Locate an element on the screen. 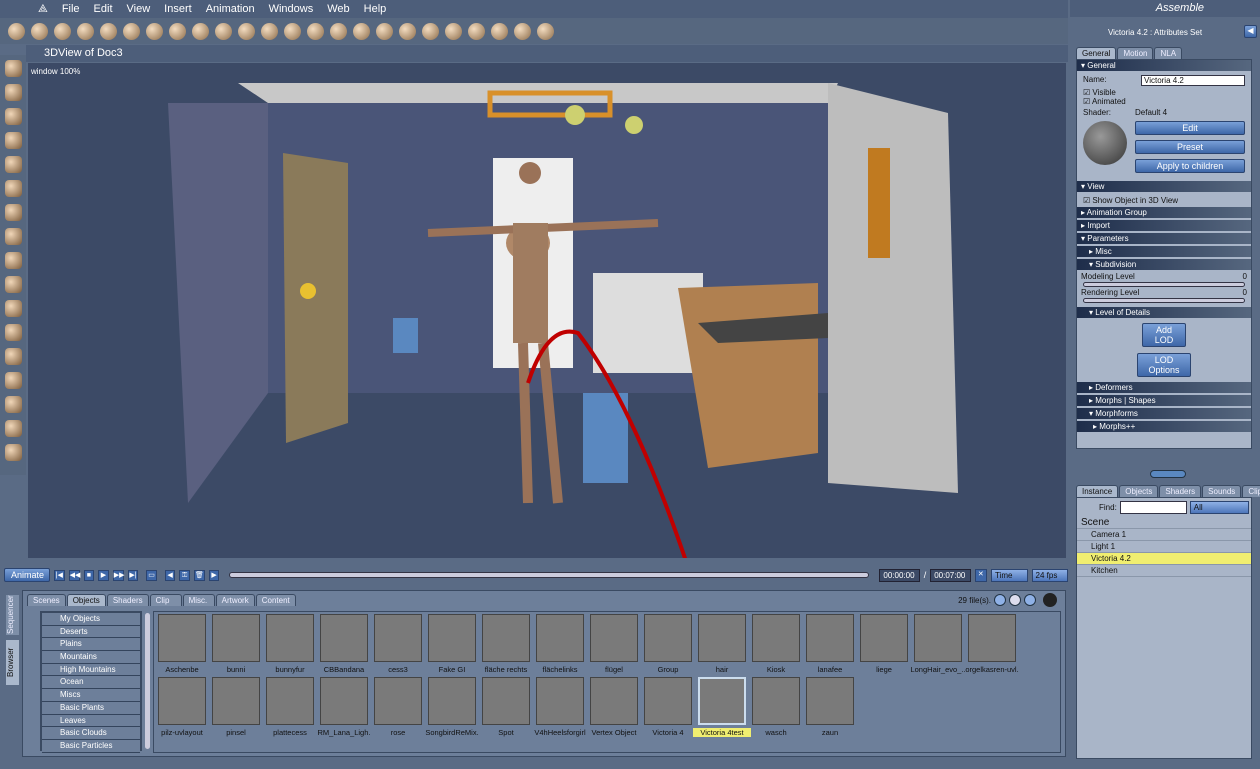  category-item: Plains is located at coordinates (91, 645).